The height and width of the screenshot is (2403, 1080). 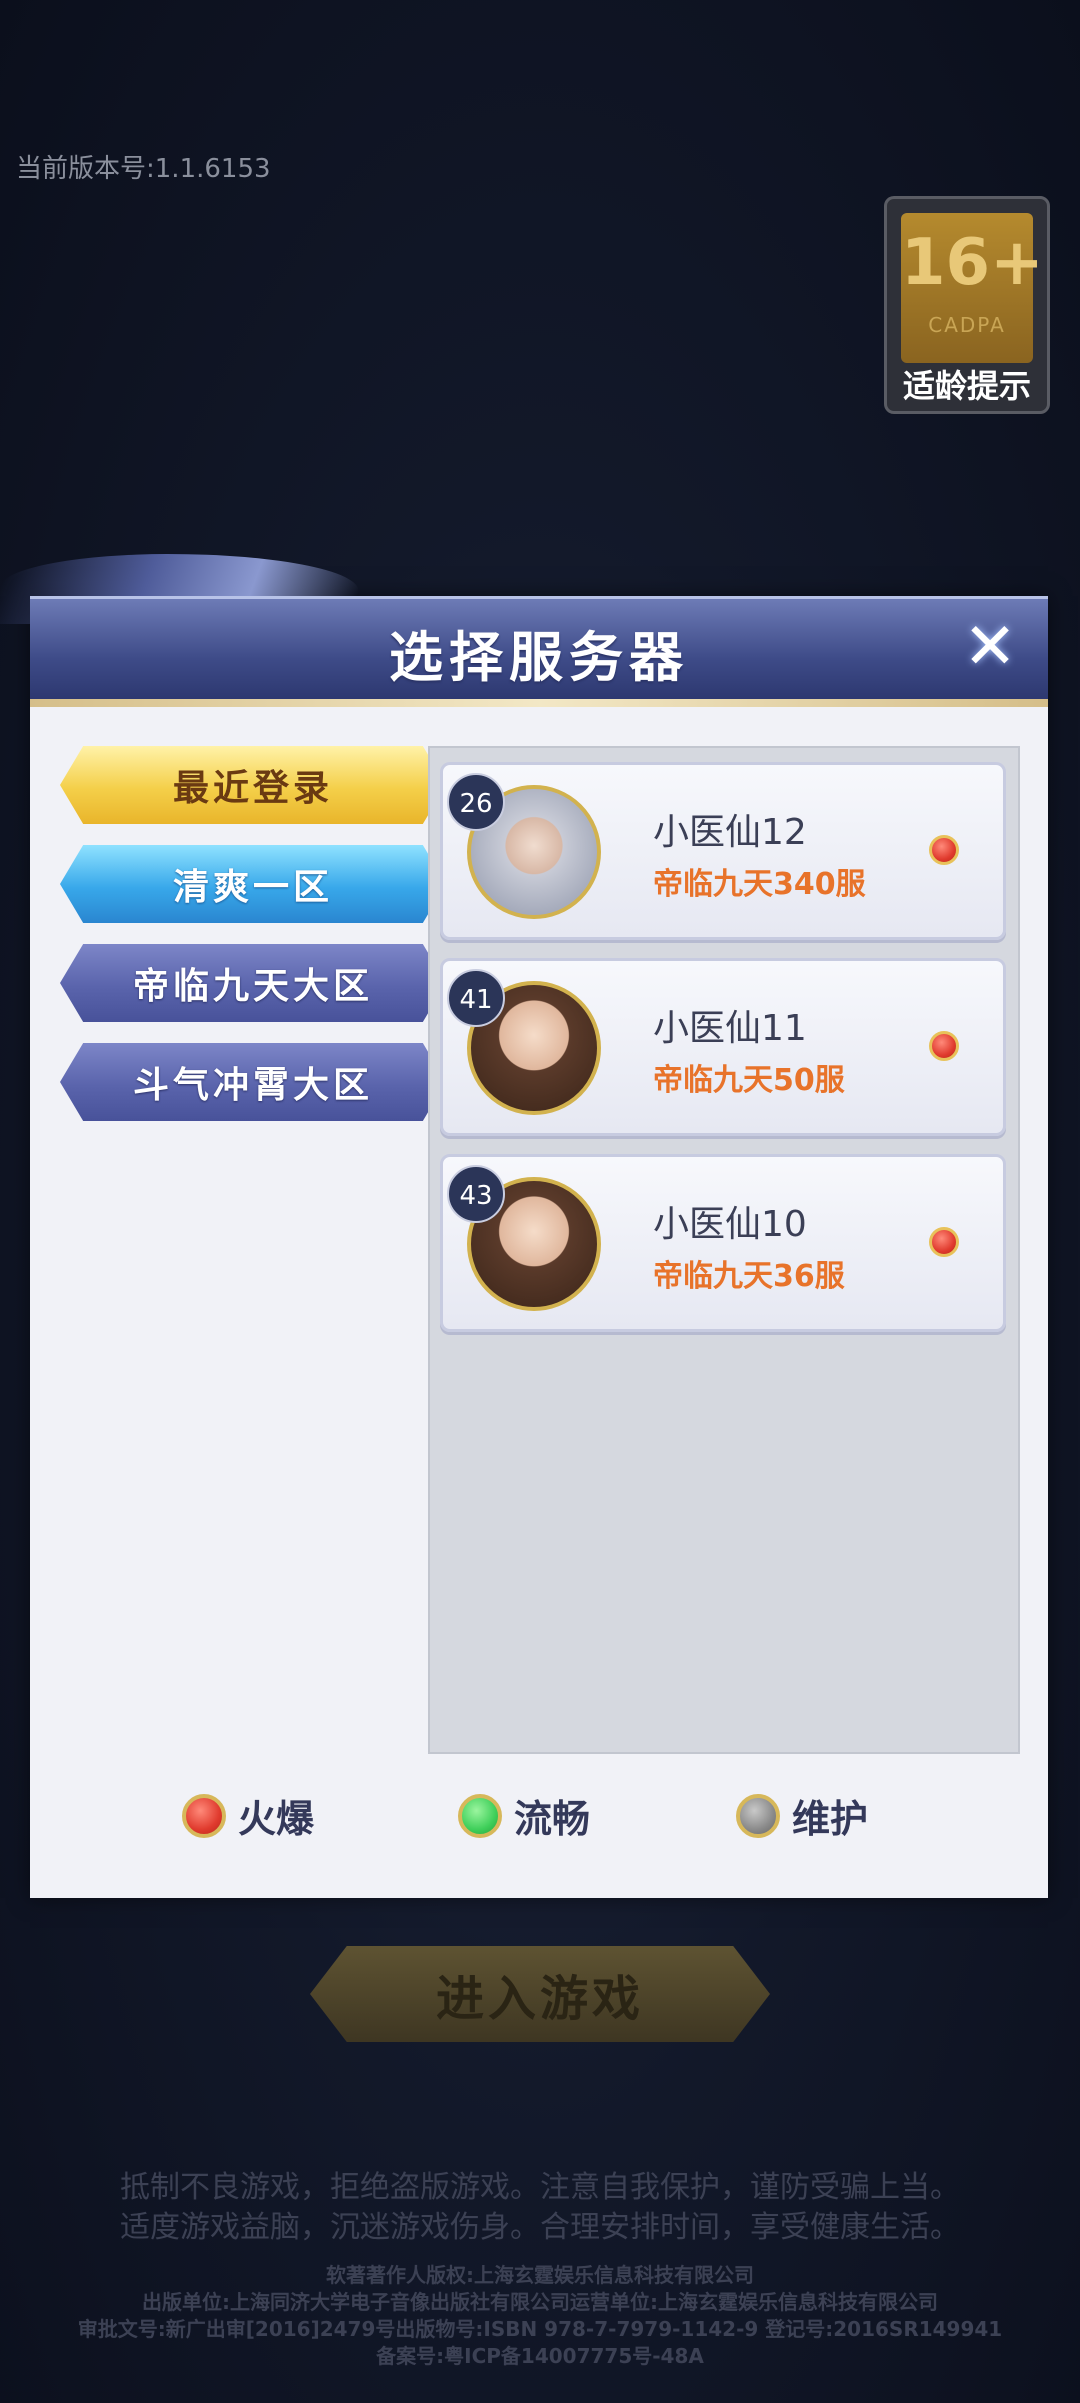 I want to click on legend-maintenance-label: 维护, so click(x=830, y=1818).